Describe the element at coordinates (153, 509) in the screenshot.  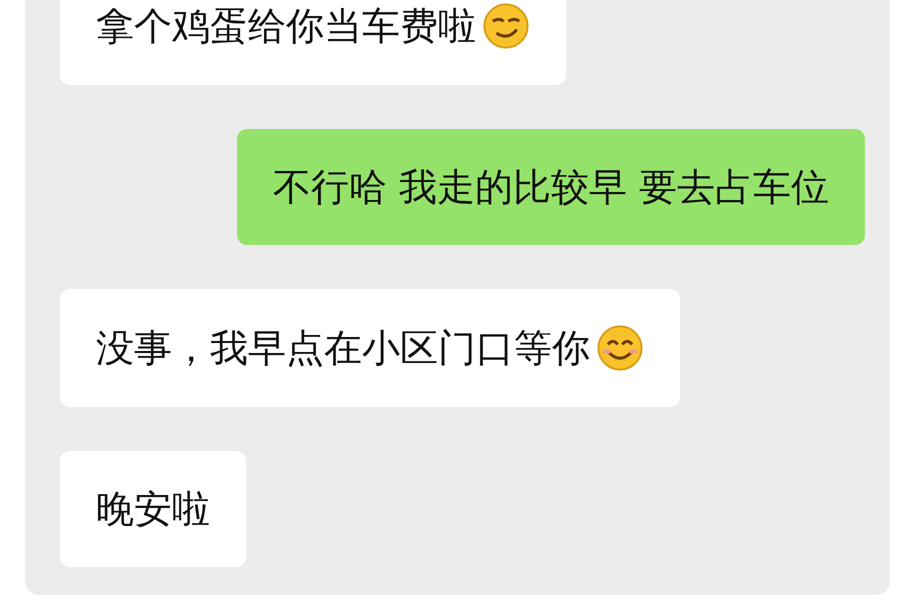
I see `received-message: 晚安啦` at that location.